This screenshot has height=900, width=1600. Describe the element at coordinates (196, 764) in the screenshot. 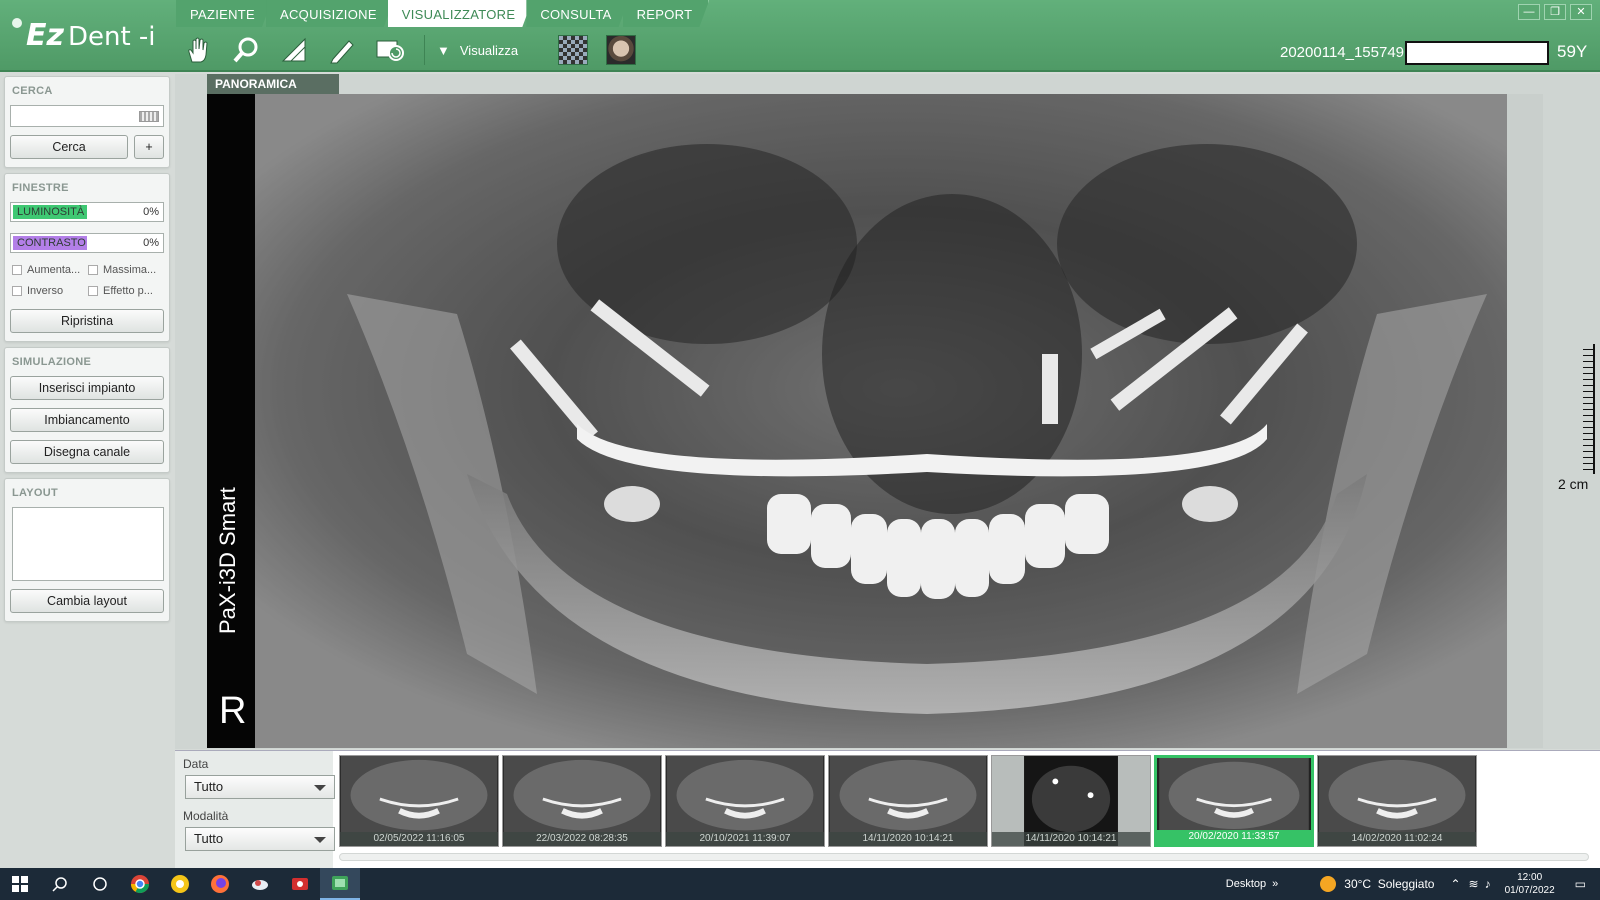

I see `date-filter-label: Data` at that location.